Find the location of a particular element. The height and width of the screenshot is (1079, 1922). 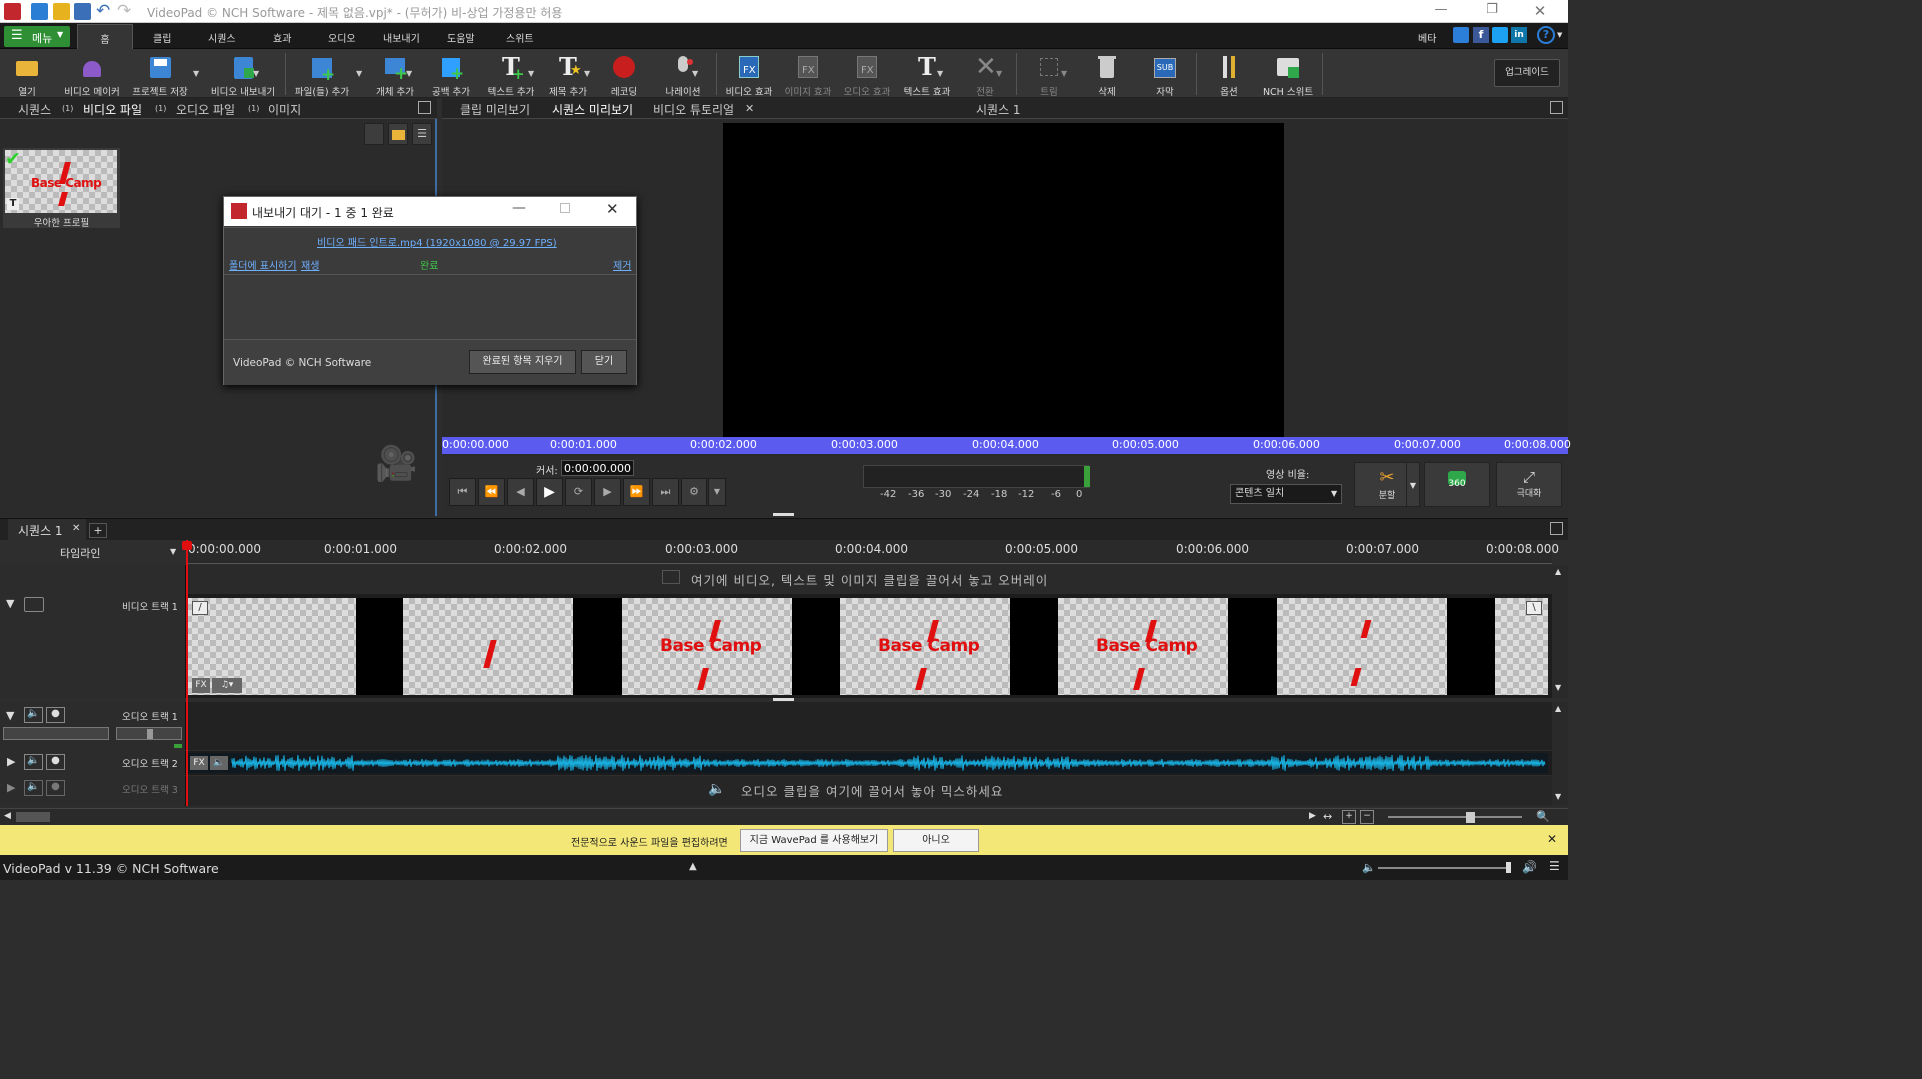

tab-bin-video-files: 비디오 파일 is located at coordinates (112, 109).